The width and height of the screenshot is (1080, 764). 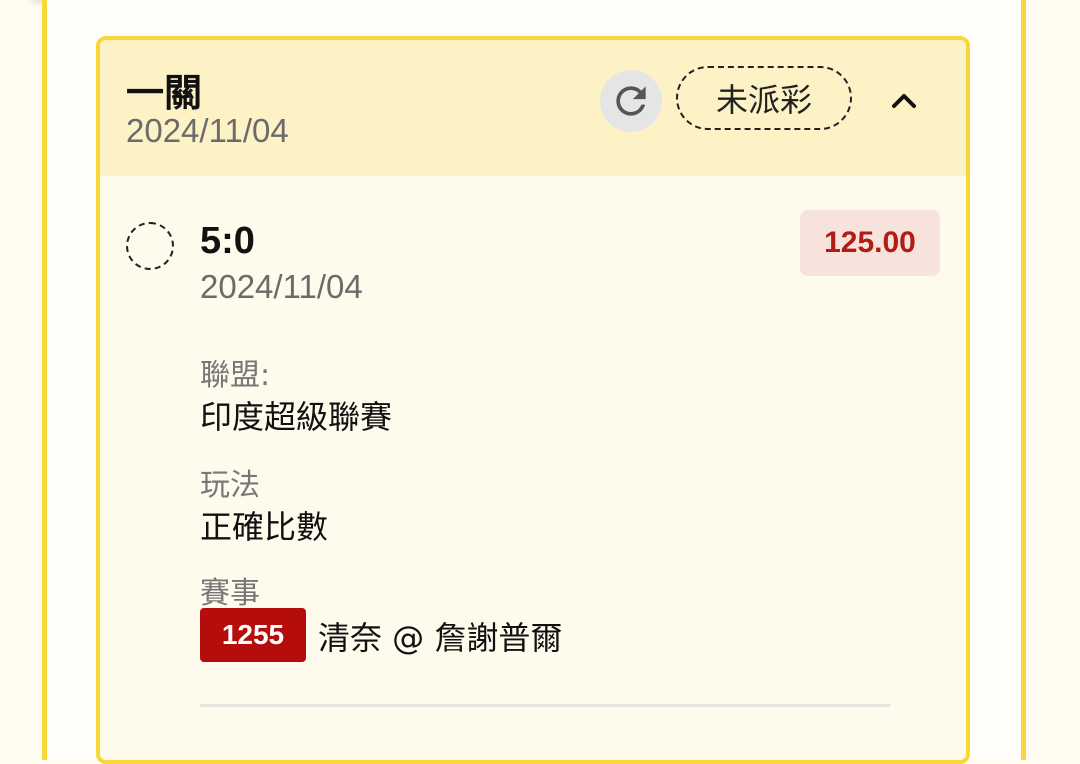 I want to click on selection-score: 5:0, so click(x=227, y=241).